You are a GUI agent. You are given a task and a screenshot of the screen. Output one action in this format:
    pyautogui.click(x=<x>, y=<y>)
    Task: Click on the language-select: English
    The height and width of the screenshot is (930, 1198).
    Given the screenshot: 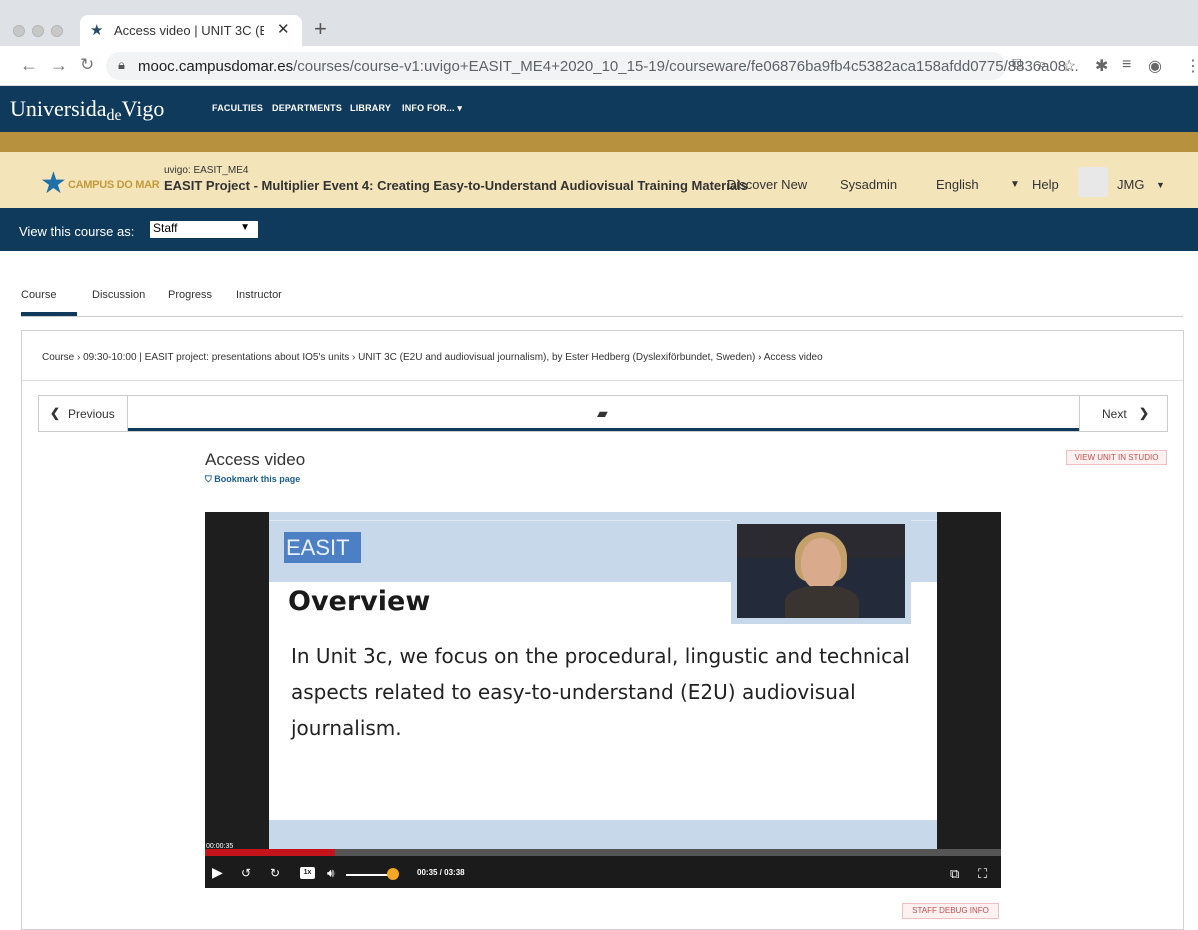 What is the action you would take?
    pyautogui.click(x=957, y=184)
    